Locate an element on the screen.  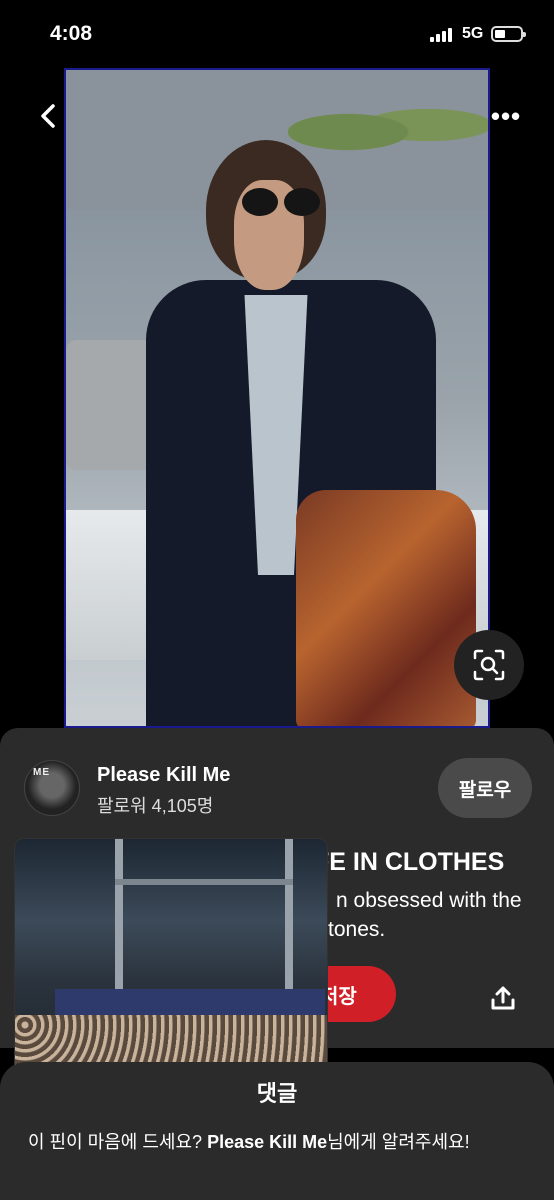
comment-prompt: 이 핀이 마음에 드세요? Please Kill Me님에게 알려주세요! is located at coordinates (278, 1142).